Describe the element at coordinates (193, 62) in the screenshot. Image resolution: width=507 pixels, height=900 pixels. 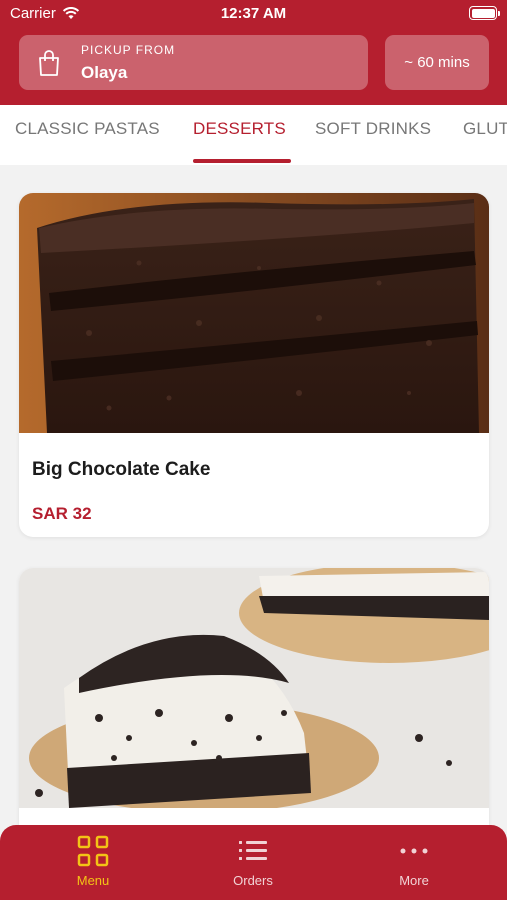
I see `pickup-location-selector: PICKUP FROM Olaya` at that location.